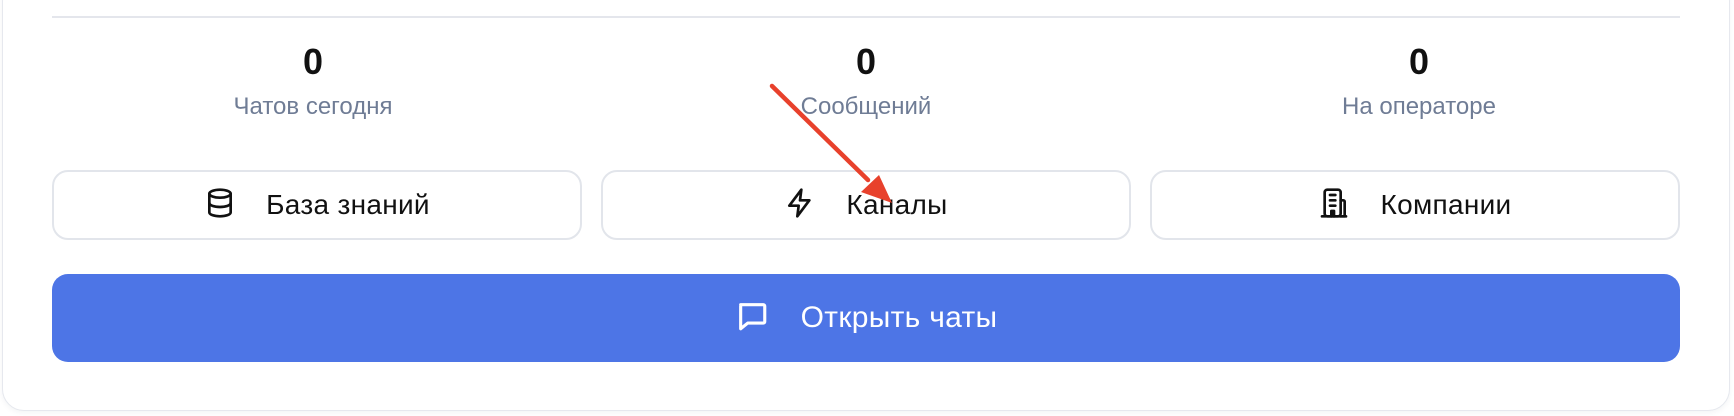 The height and width of the screenshot is (416, 1734). Describe the element at coordinates (1446, 204) in the screenshot. I see `companies-label: Компании` at that location.